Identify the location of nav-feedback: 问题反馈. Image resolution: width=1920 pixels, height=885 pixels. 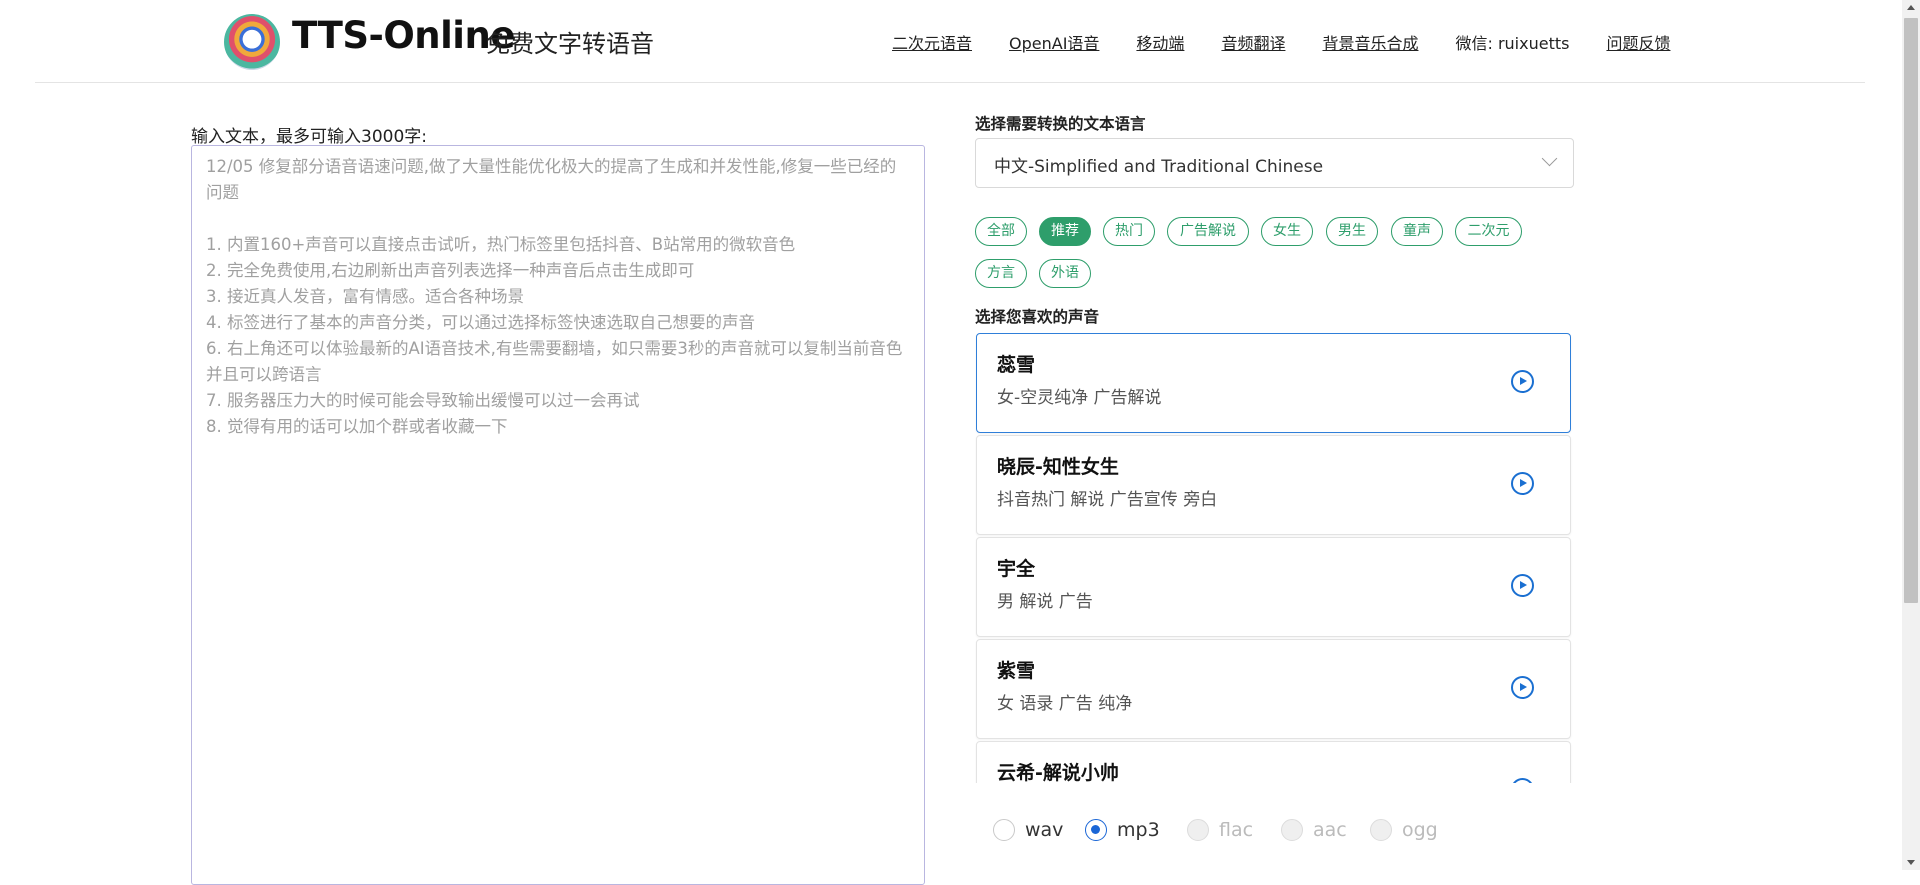
(1638, 42).